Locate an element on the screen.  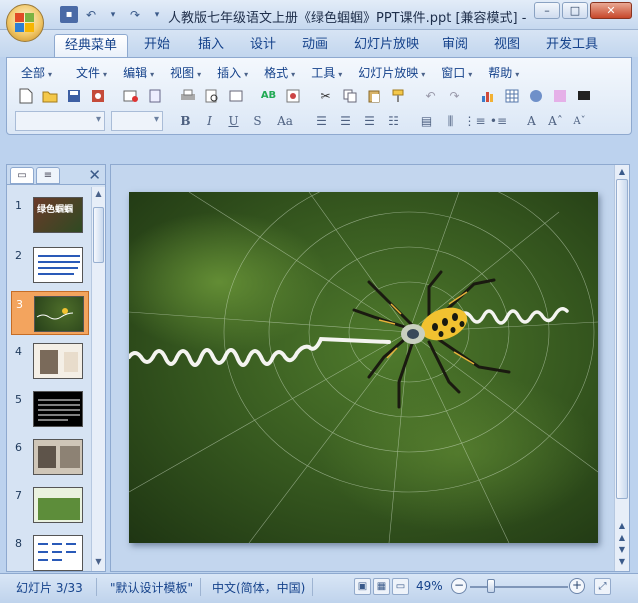
tab-home: 开始 is located at coordinates (157, 45).